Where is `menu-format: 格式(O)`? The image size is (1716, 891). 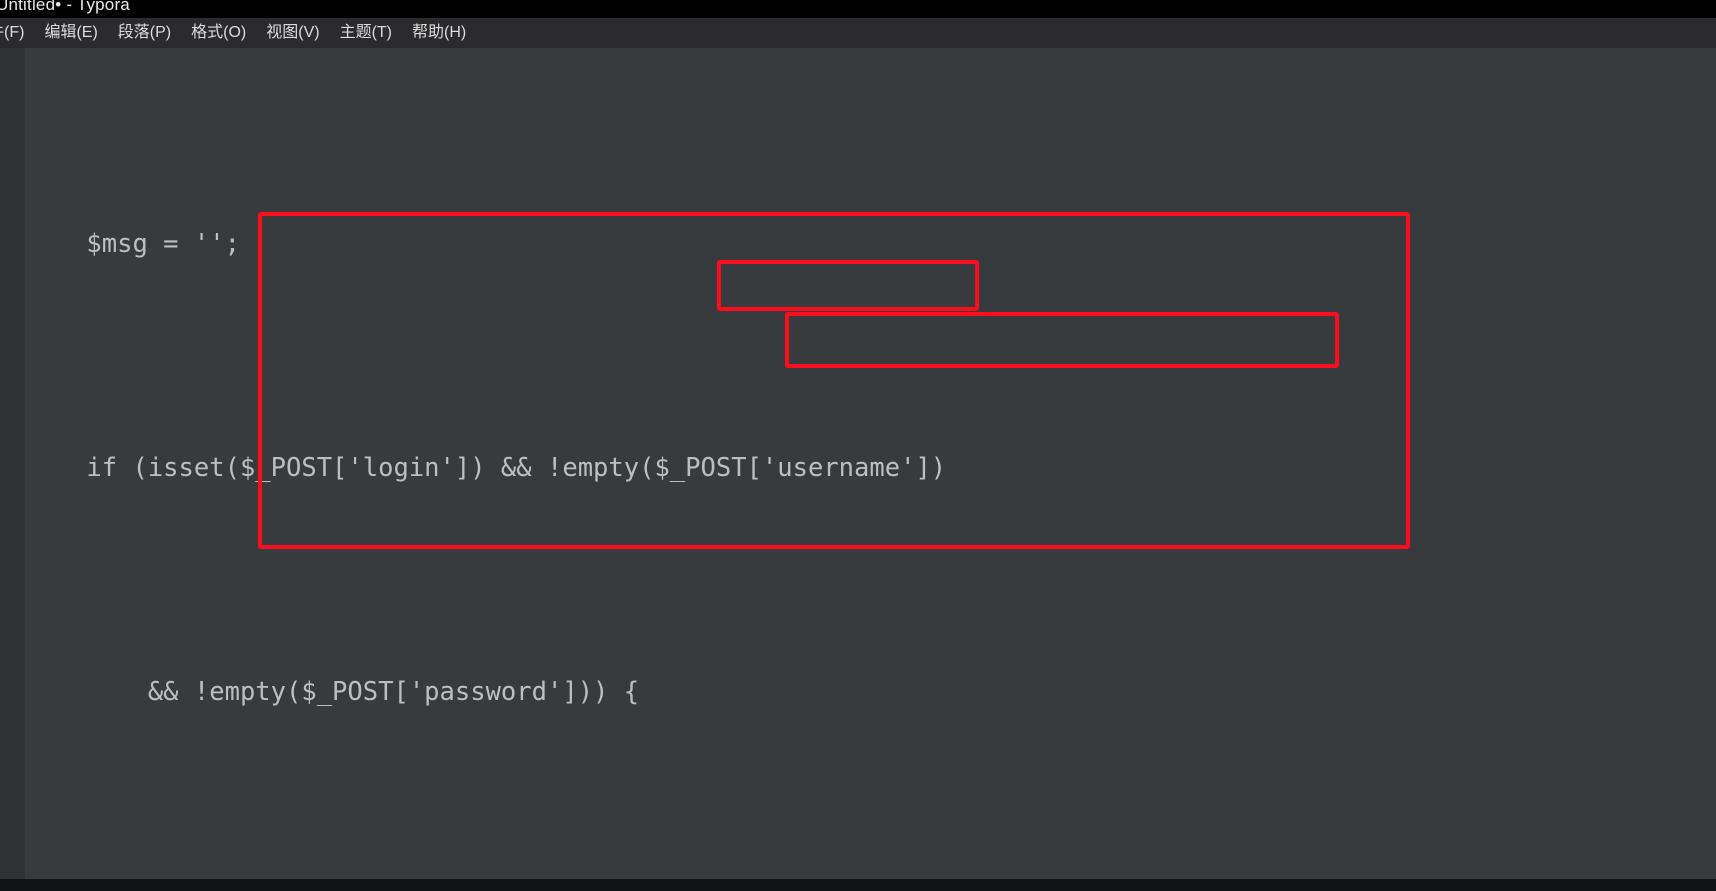
menu-format: 格式(O) is located at coordinates (218, 33).